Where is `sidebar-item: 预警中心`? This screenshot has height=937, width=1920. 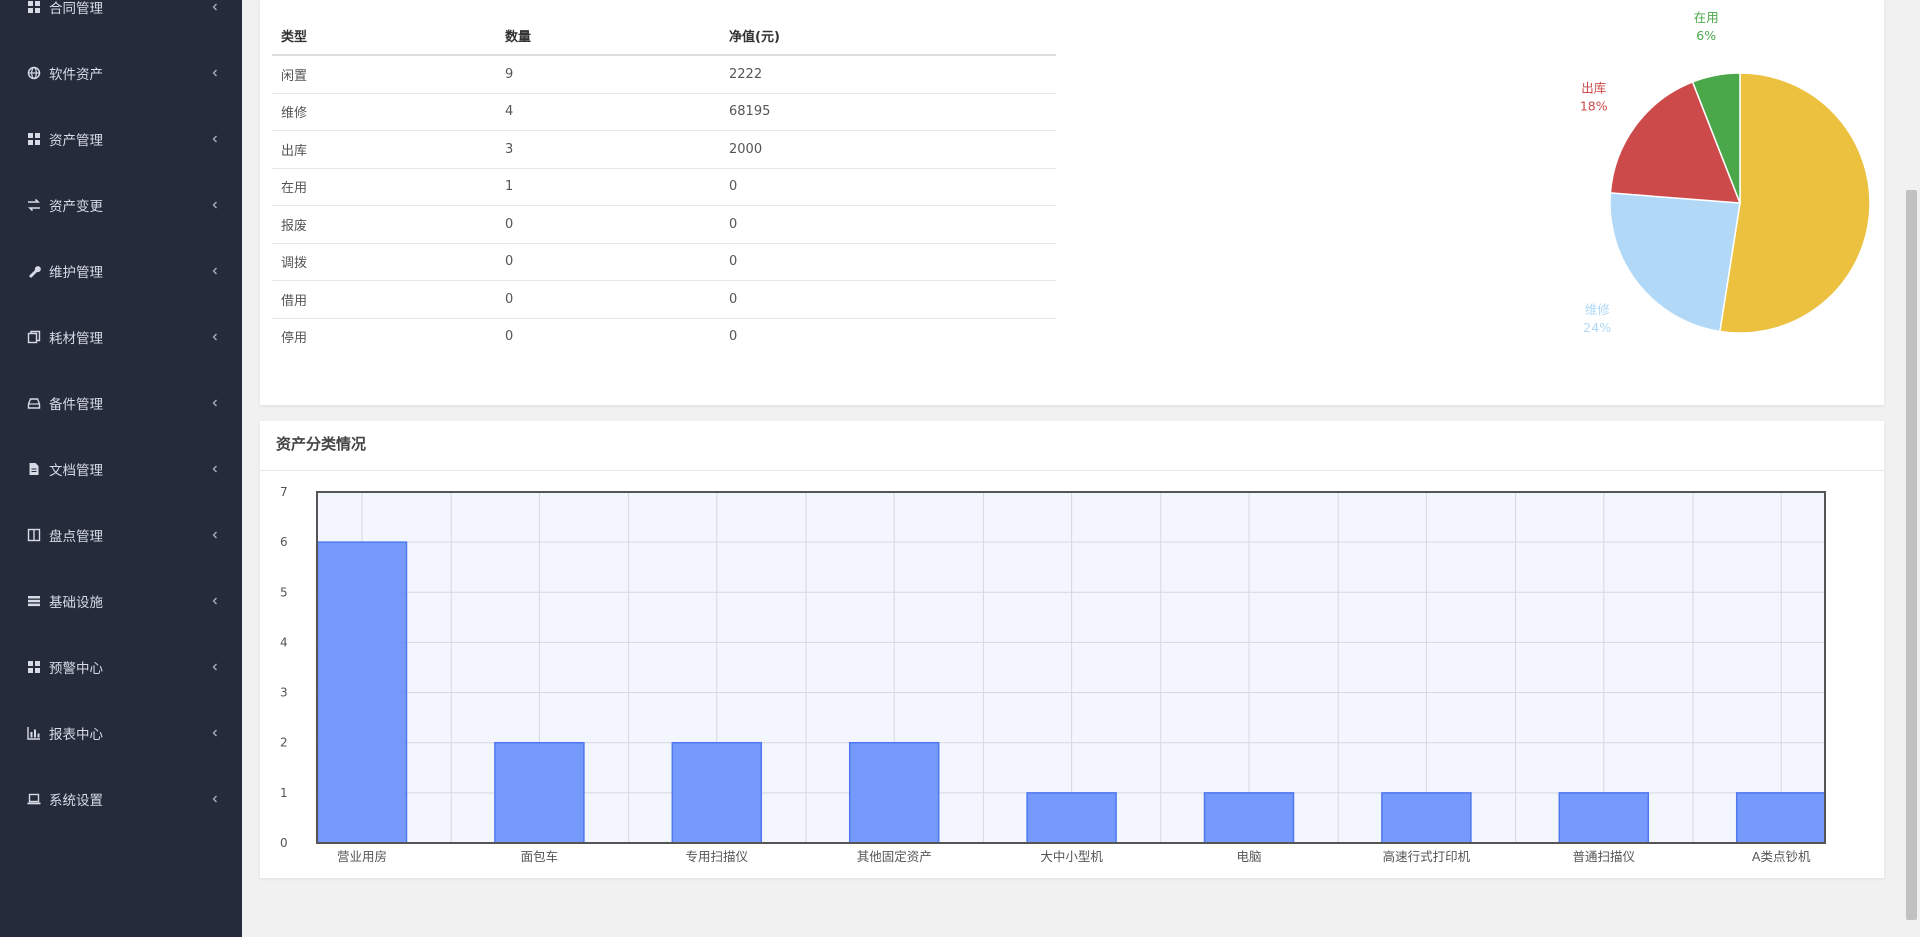
sidebar-item: 预警中心 is located at coordinates (121, 667).